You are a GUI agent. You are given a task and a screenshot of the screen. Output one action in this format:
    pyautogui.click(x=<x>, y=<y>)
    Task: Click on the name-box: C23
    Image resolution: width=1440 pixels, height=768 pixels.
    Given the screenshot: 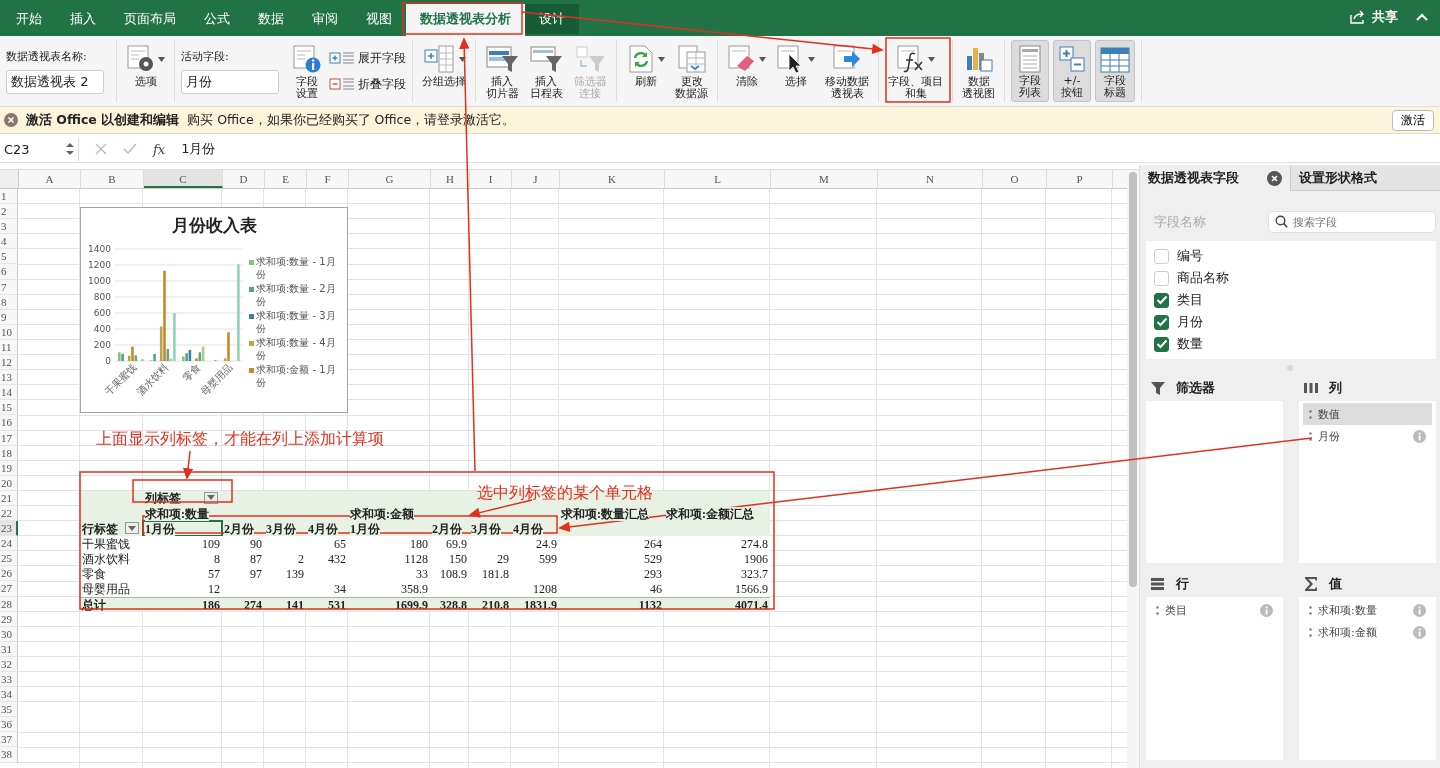 What is the action you would take?
    pyautogui.click(x=39, y=149)
    